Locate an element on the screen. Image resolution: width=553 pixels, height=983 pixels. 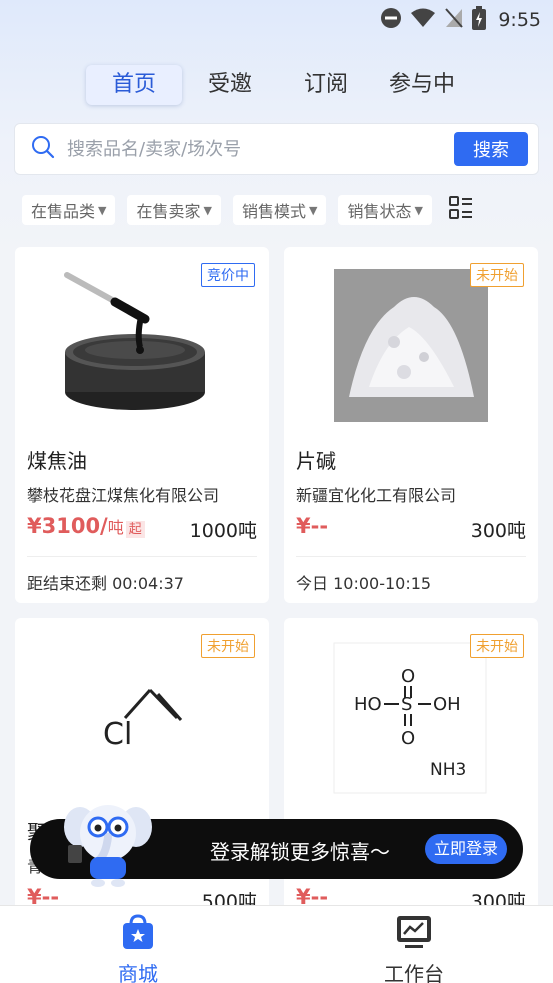
search-bar: 搜索 is located at coordinates (276, 149).